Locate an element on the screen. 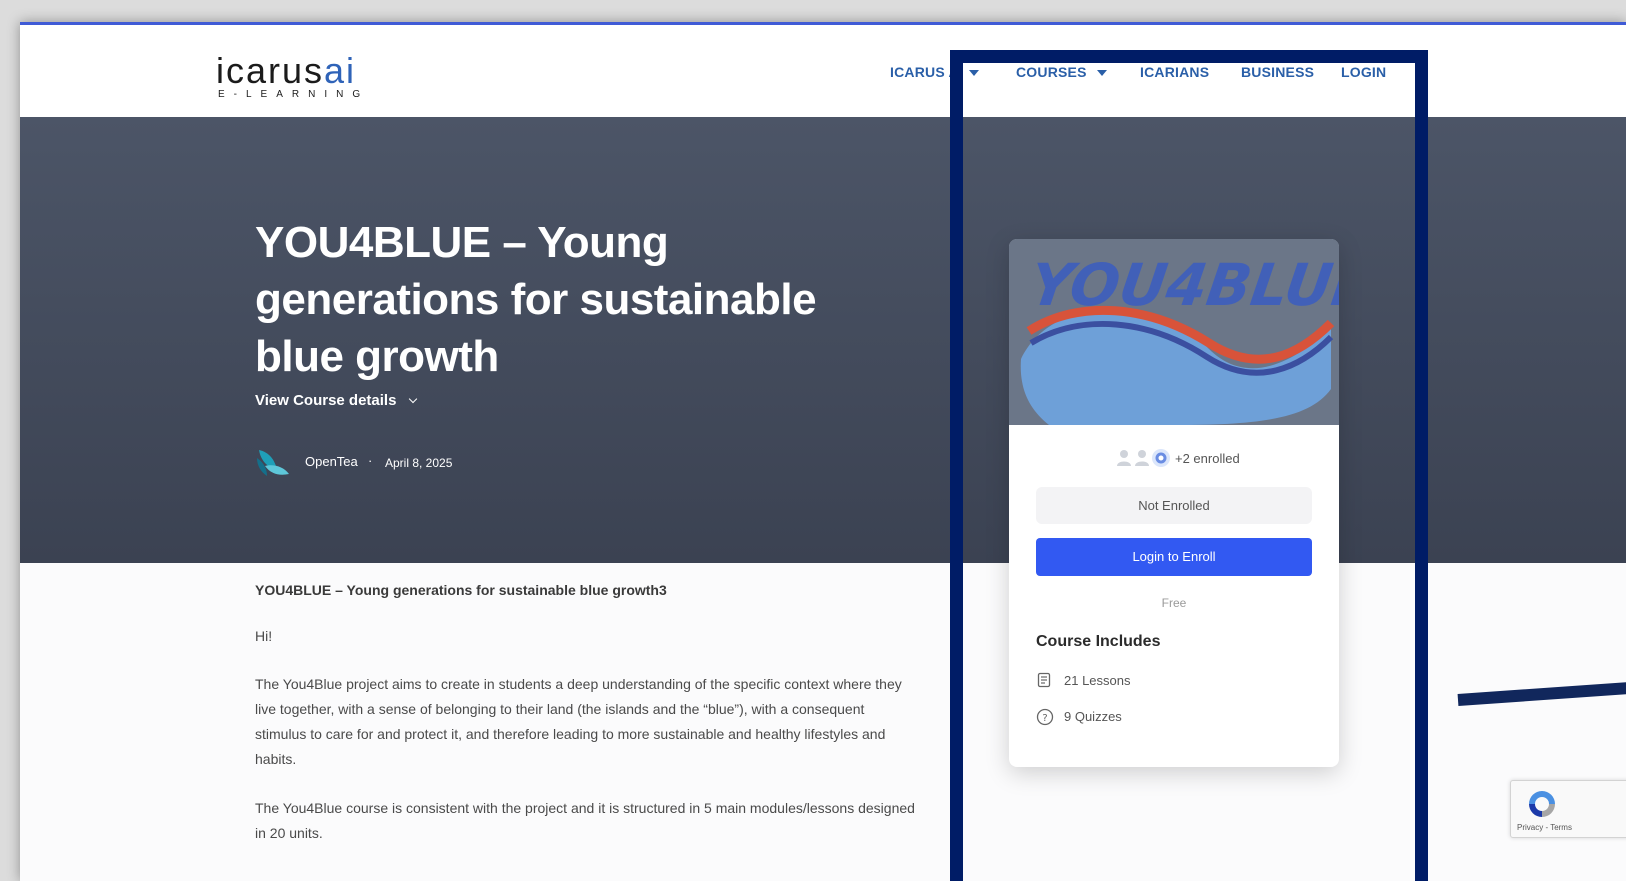 The height and width of the screenshot is (881, 1626). recaptcha-badge: Privacy - Terms is located at coordinates (1568, 809).